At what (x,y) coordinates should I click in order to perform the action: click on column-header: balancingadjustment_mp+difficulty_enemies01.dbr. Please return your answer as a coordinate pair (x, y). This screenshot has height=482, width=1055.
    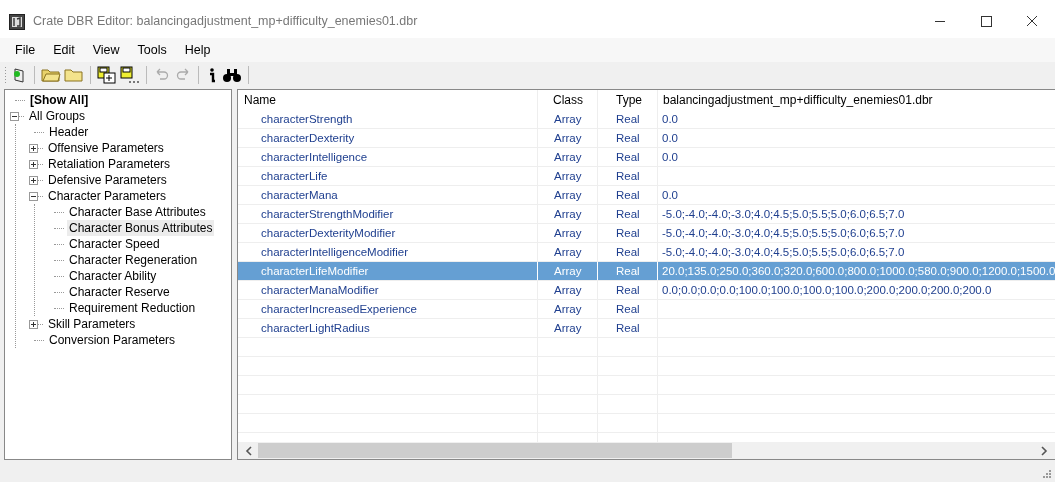
    Looking at the image, I should click on (856, 100).